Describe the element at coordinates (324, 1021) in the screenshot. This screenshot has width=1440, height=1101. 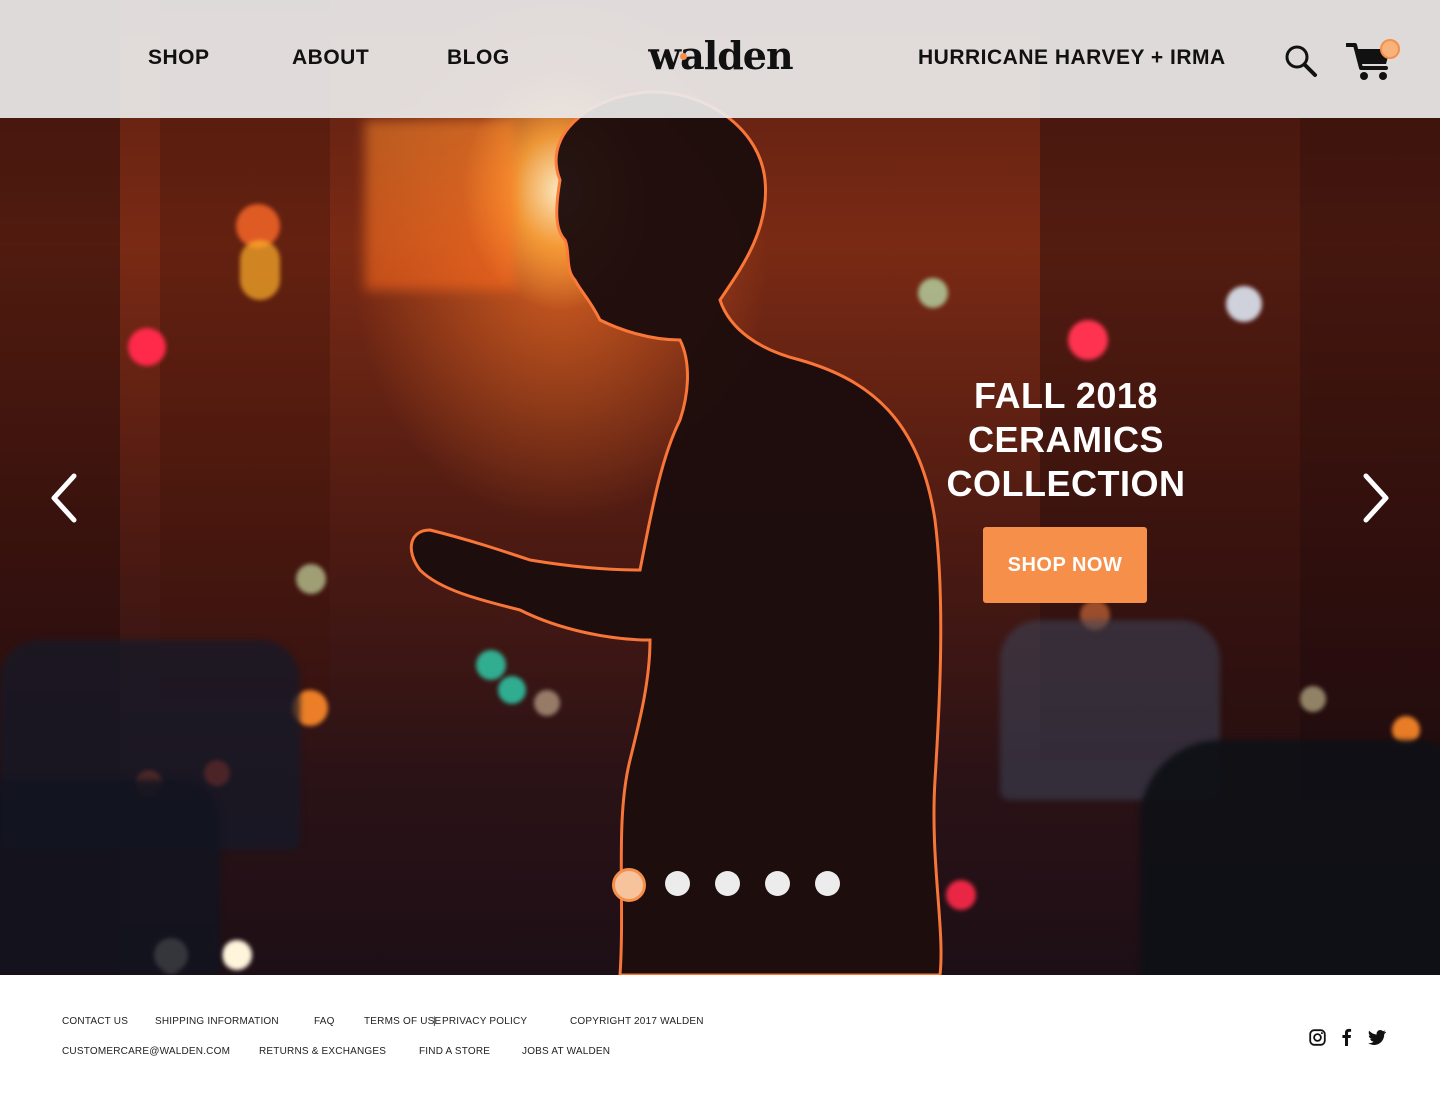
I see `footer-faq: FAQ` at that location.